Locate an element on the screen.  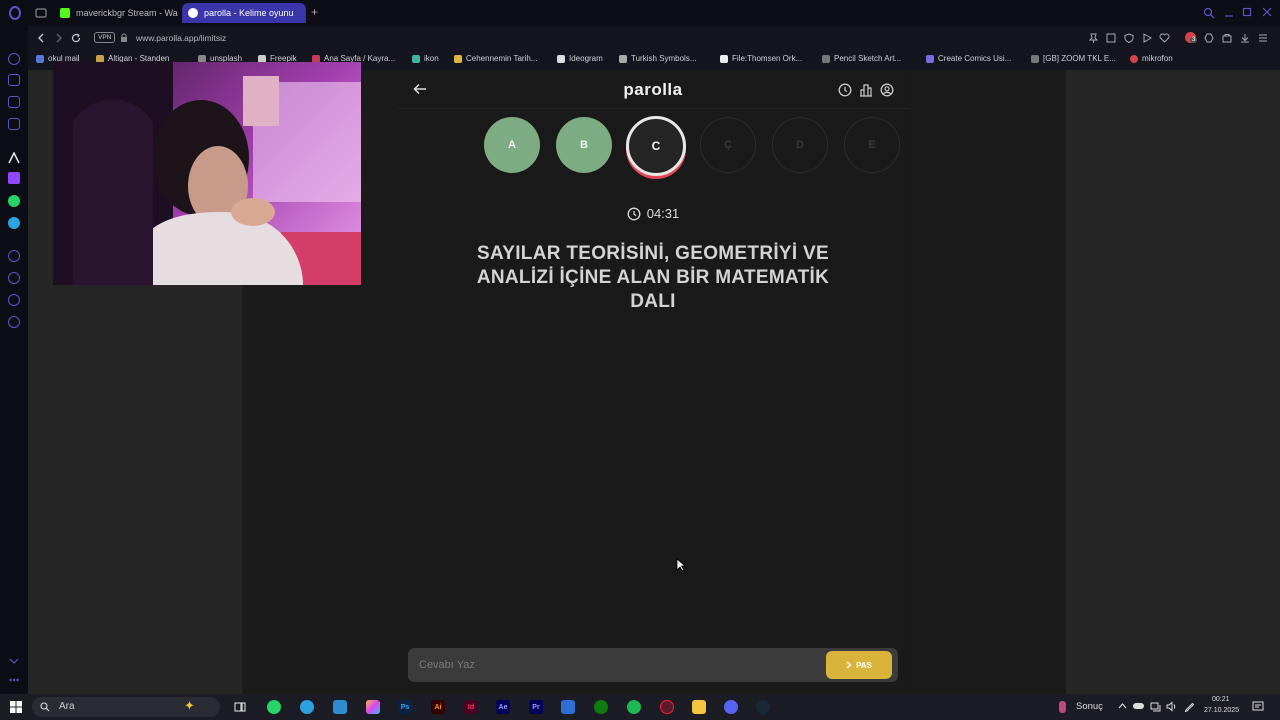
bookmark-label: ikon is located at coordinates (431, 58).